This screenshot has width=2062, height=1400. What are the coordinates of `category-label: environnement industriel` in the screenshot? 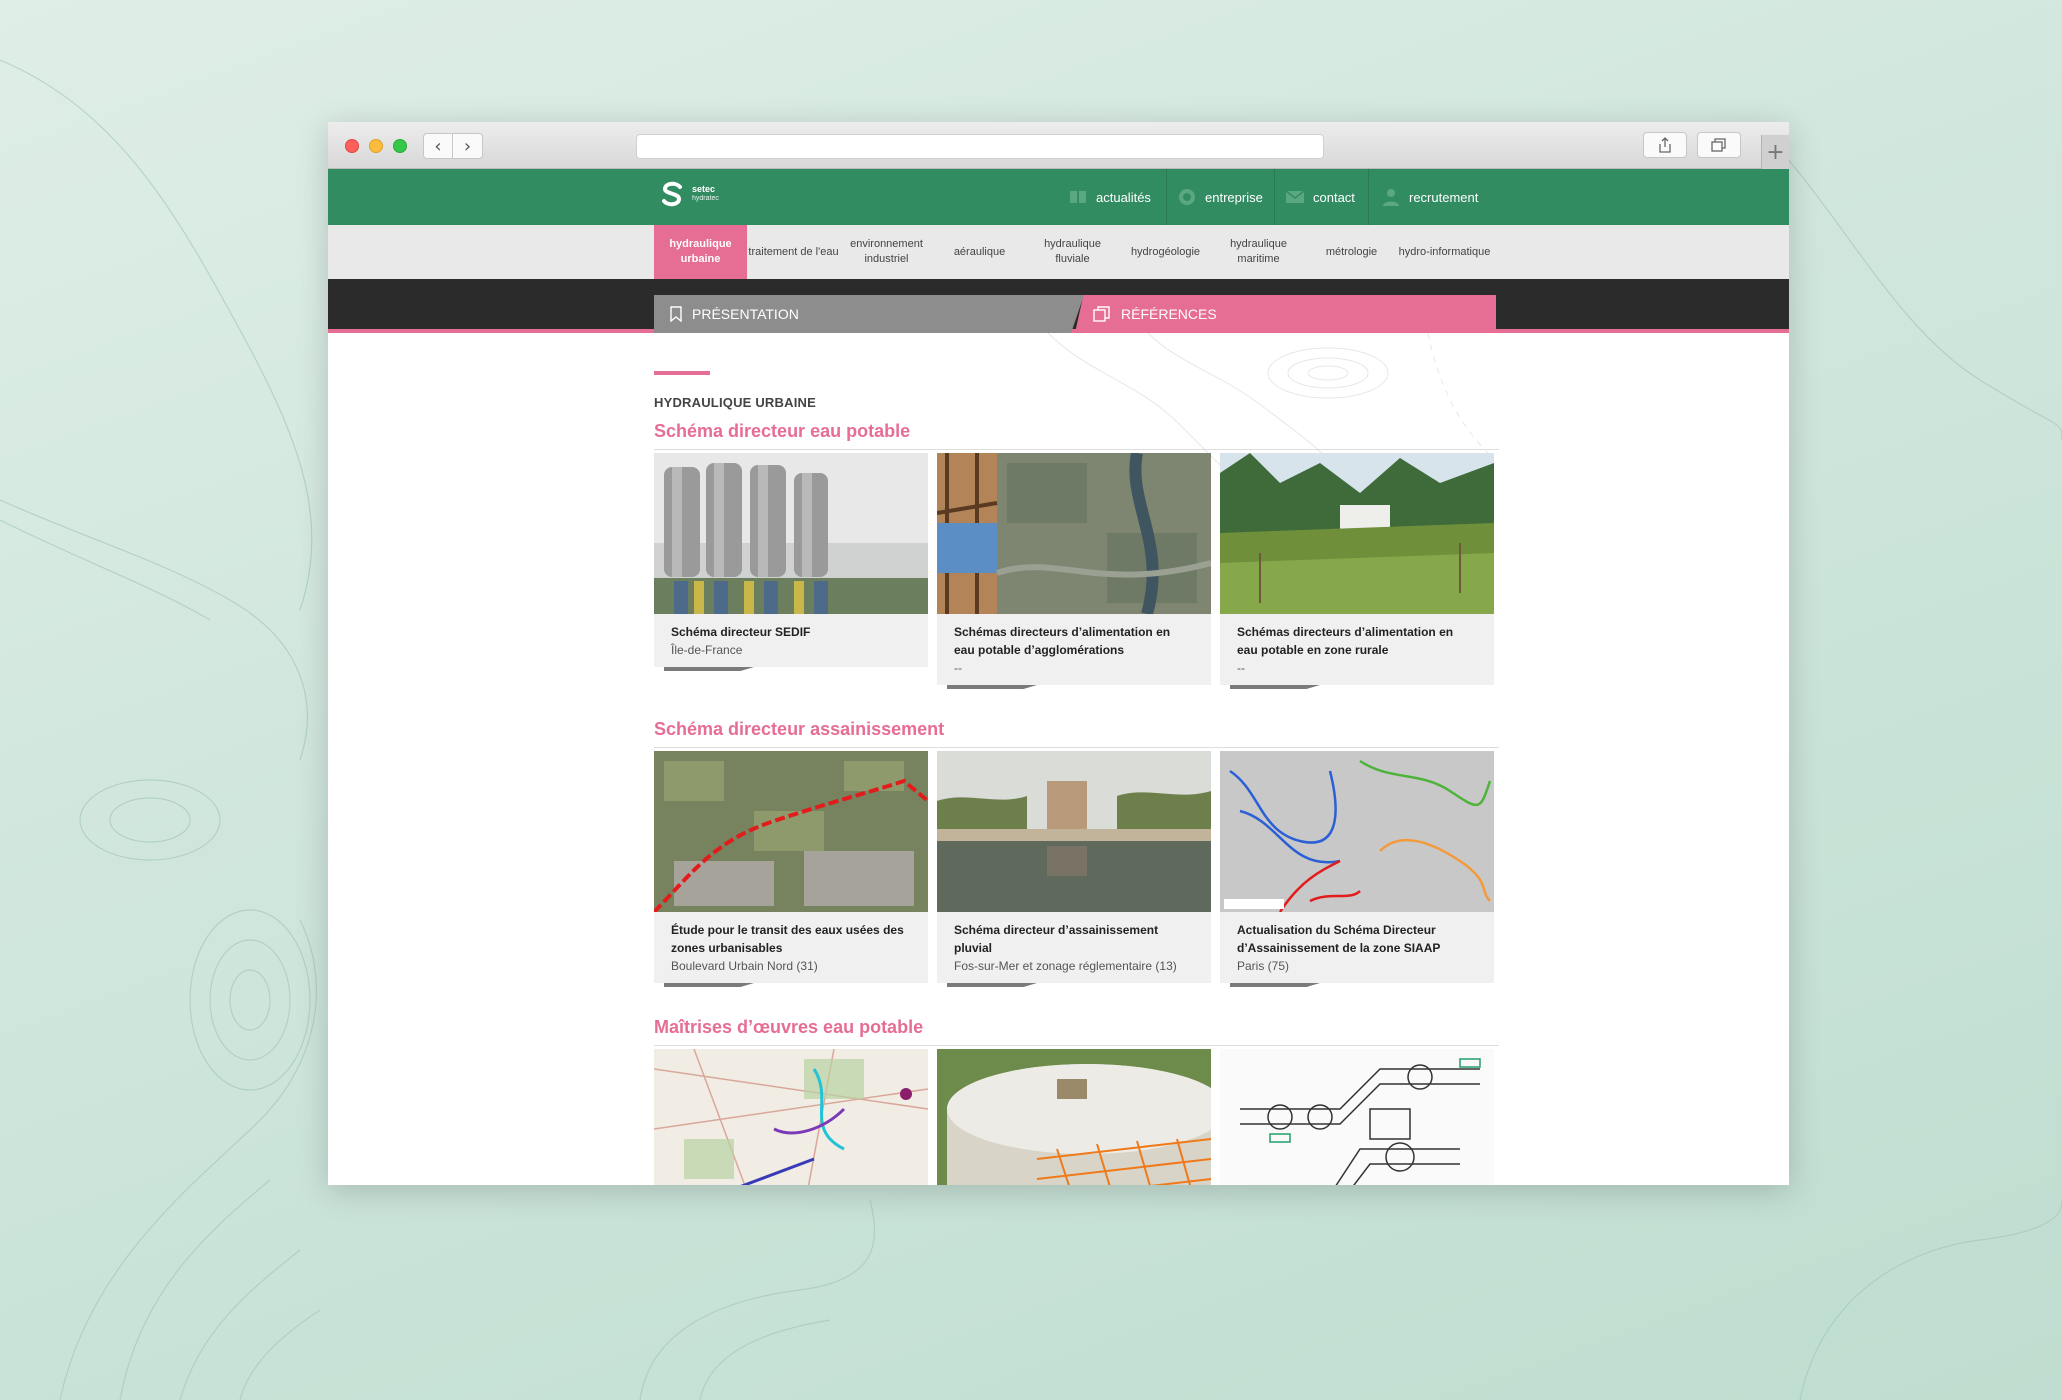 It's located at (886, 251).